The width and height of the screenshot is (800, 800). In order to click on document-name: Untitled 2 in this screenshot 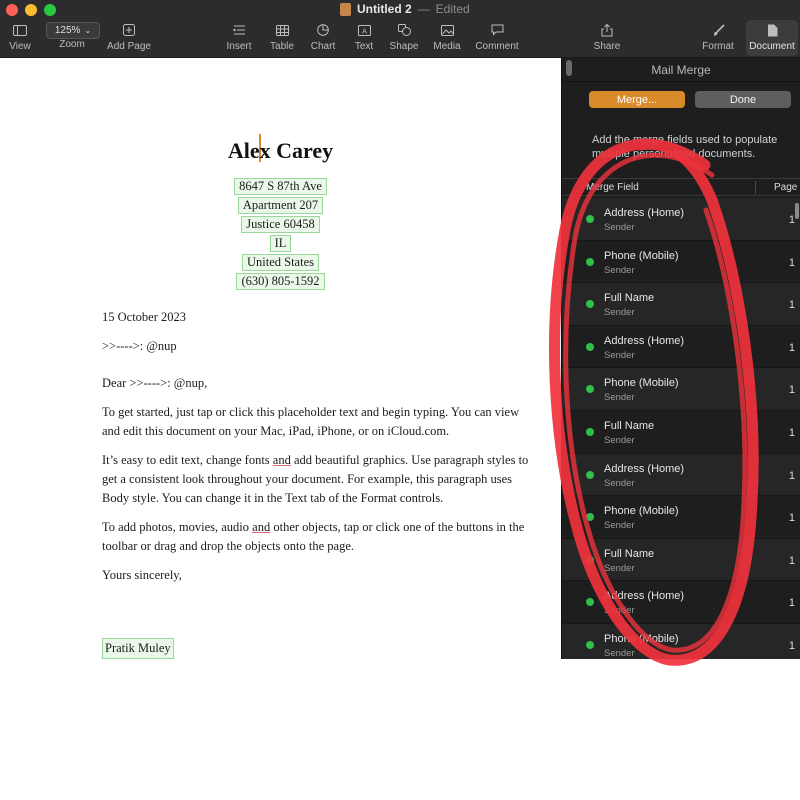, I will do `click(384, 9)`.